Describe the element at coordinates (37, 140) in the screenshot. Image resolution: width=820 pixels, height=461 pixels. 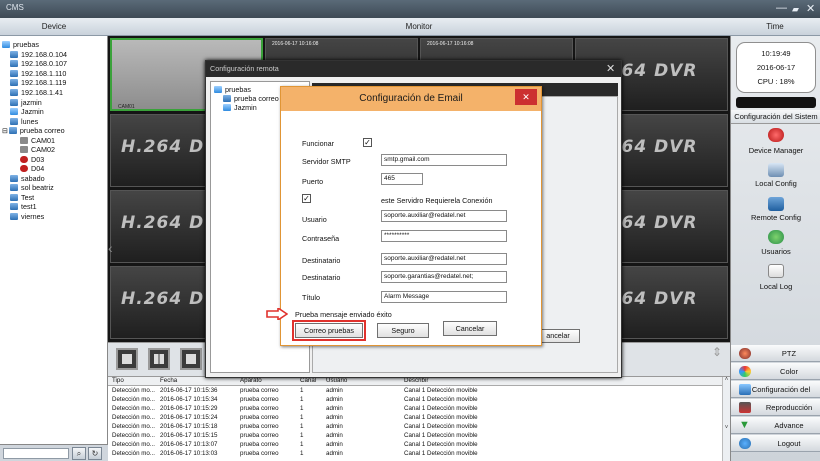
I see `tree-item-camera: CAM01` at that location.